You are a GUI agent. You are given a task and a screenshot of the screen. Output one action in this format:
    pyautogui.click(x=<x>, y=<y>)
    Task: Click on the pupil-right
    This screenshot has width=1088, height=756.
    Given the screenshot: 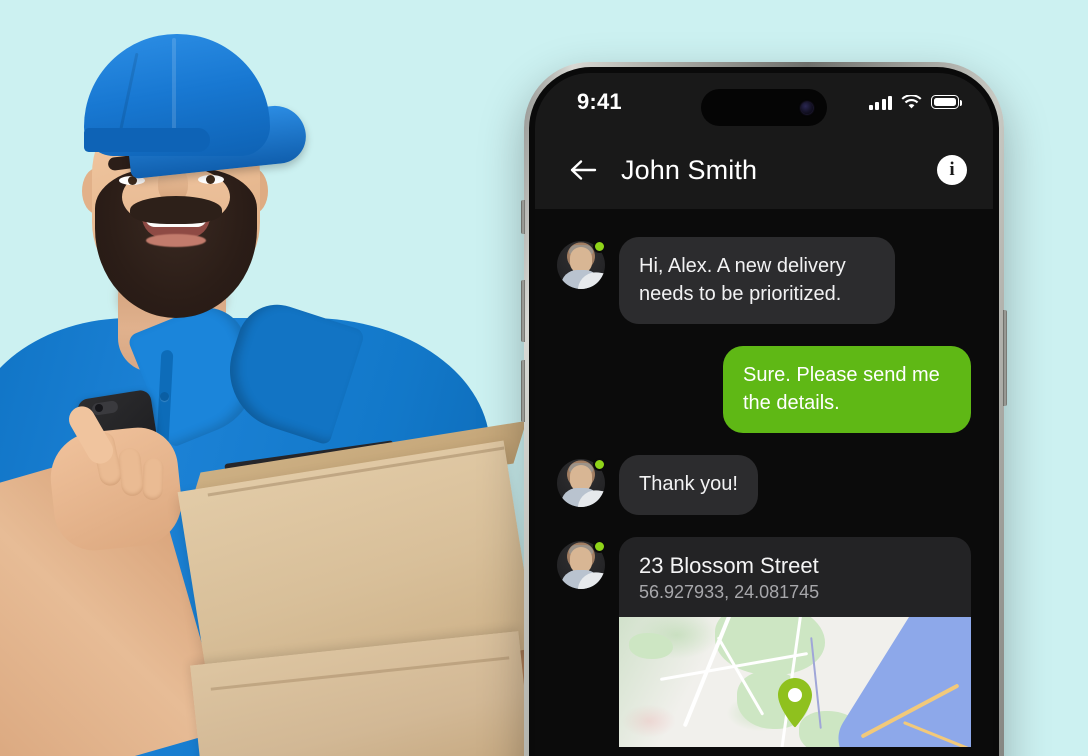 What is the action you would take?
    pyautogui.click(x=210, y=179)
    